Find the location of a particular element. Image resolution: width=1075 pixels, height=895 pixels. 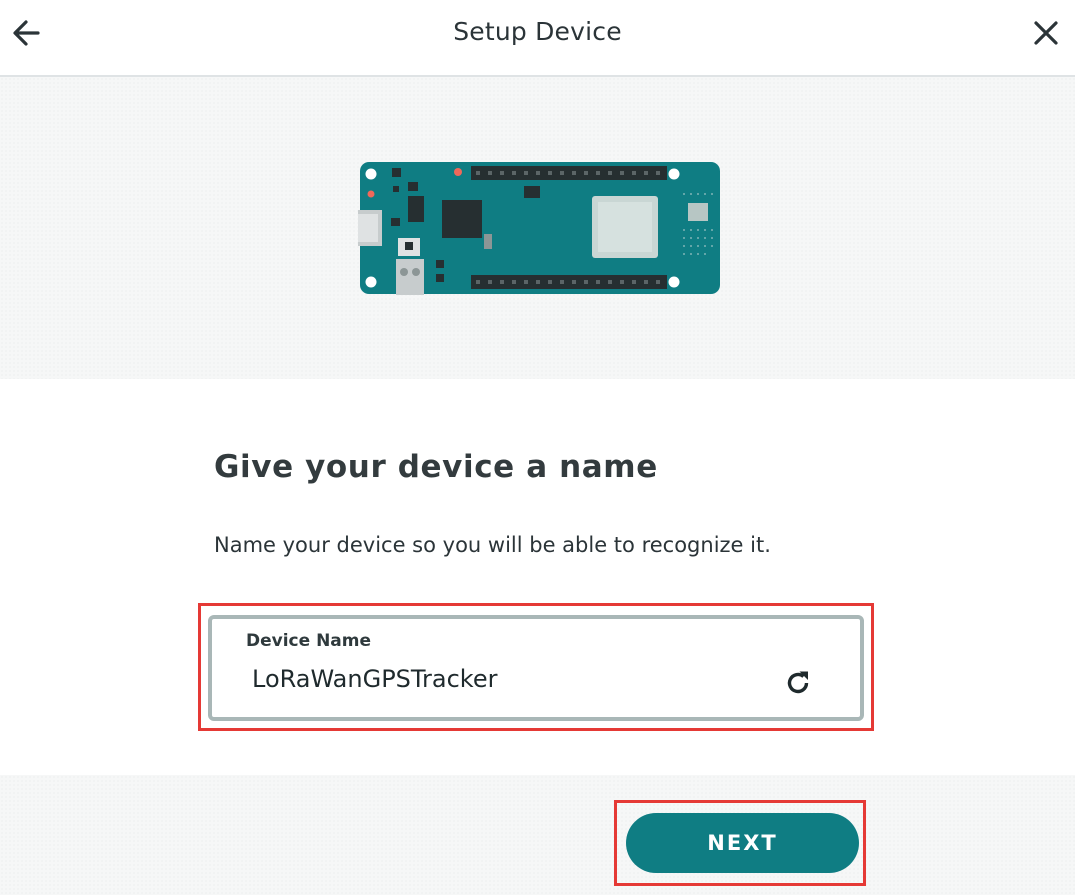

page-title: Setup Device is located at coordinates (537, 31).